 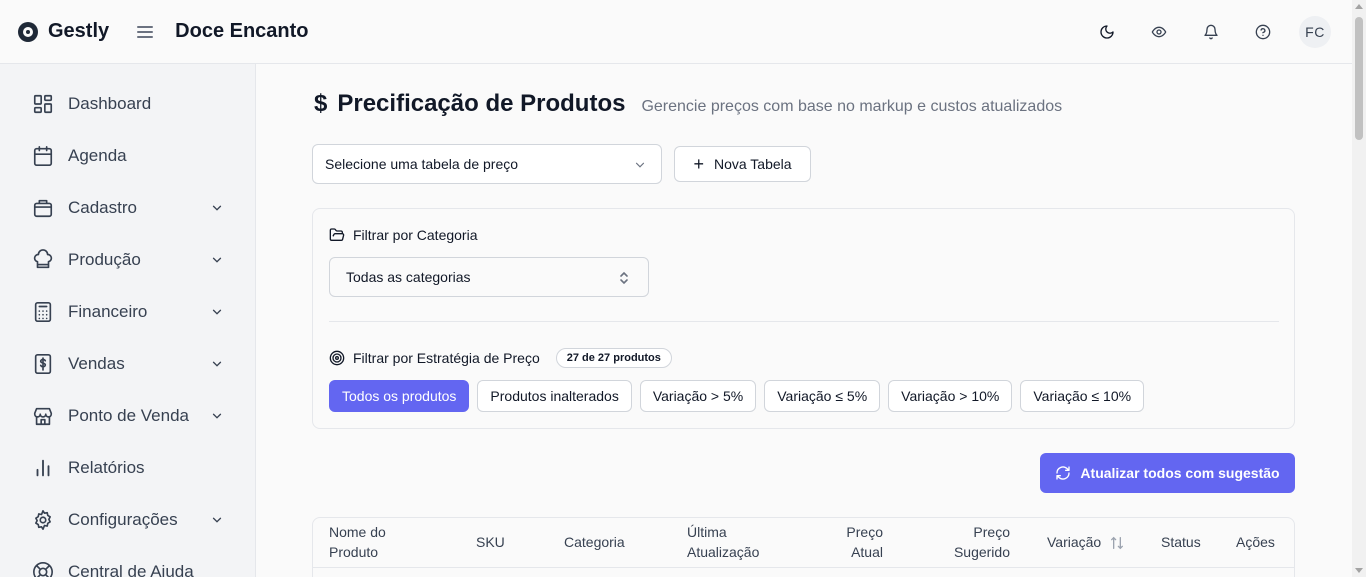 I want to click on chevron-up-down-icon, so click(x=624, y=278).